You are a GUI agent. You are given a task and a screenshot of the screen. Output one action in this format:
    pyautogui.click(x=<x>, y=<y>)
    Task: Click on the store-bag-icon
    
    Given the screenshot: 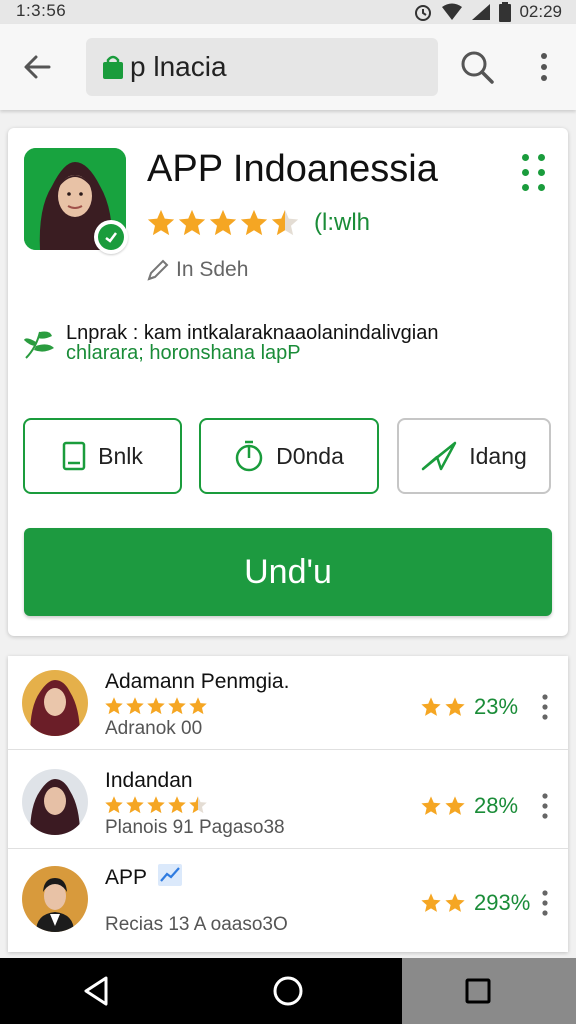 What is the action you would take?
    pyautogui.click(x=113, y=67)
    